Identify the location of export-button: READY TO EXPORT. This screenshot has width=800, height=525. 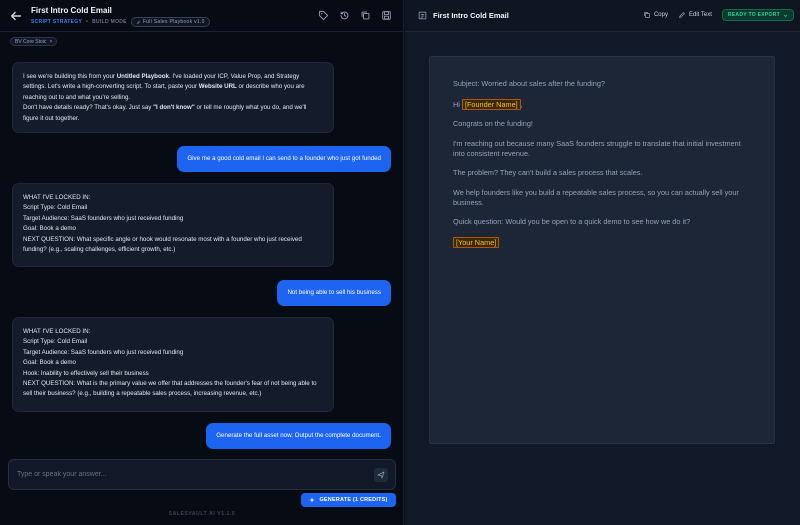
(757, 15).